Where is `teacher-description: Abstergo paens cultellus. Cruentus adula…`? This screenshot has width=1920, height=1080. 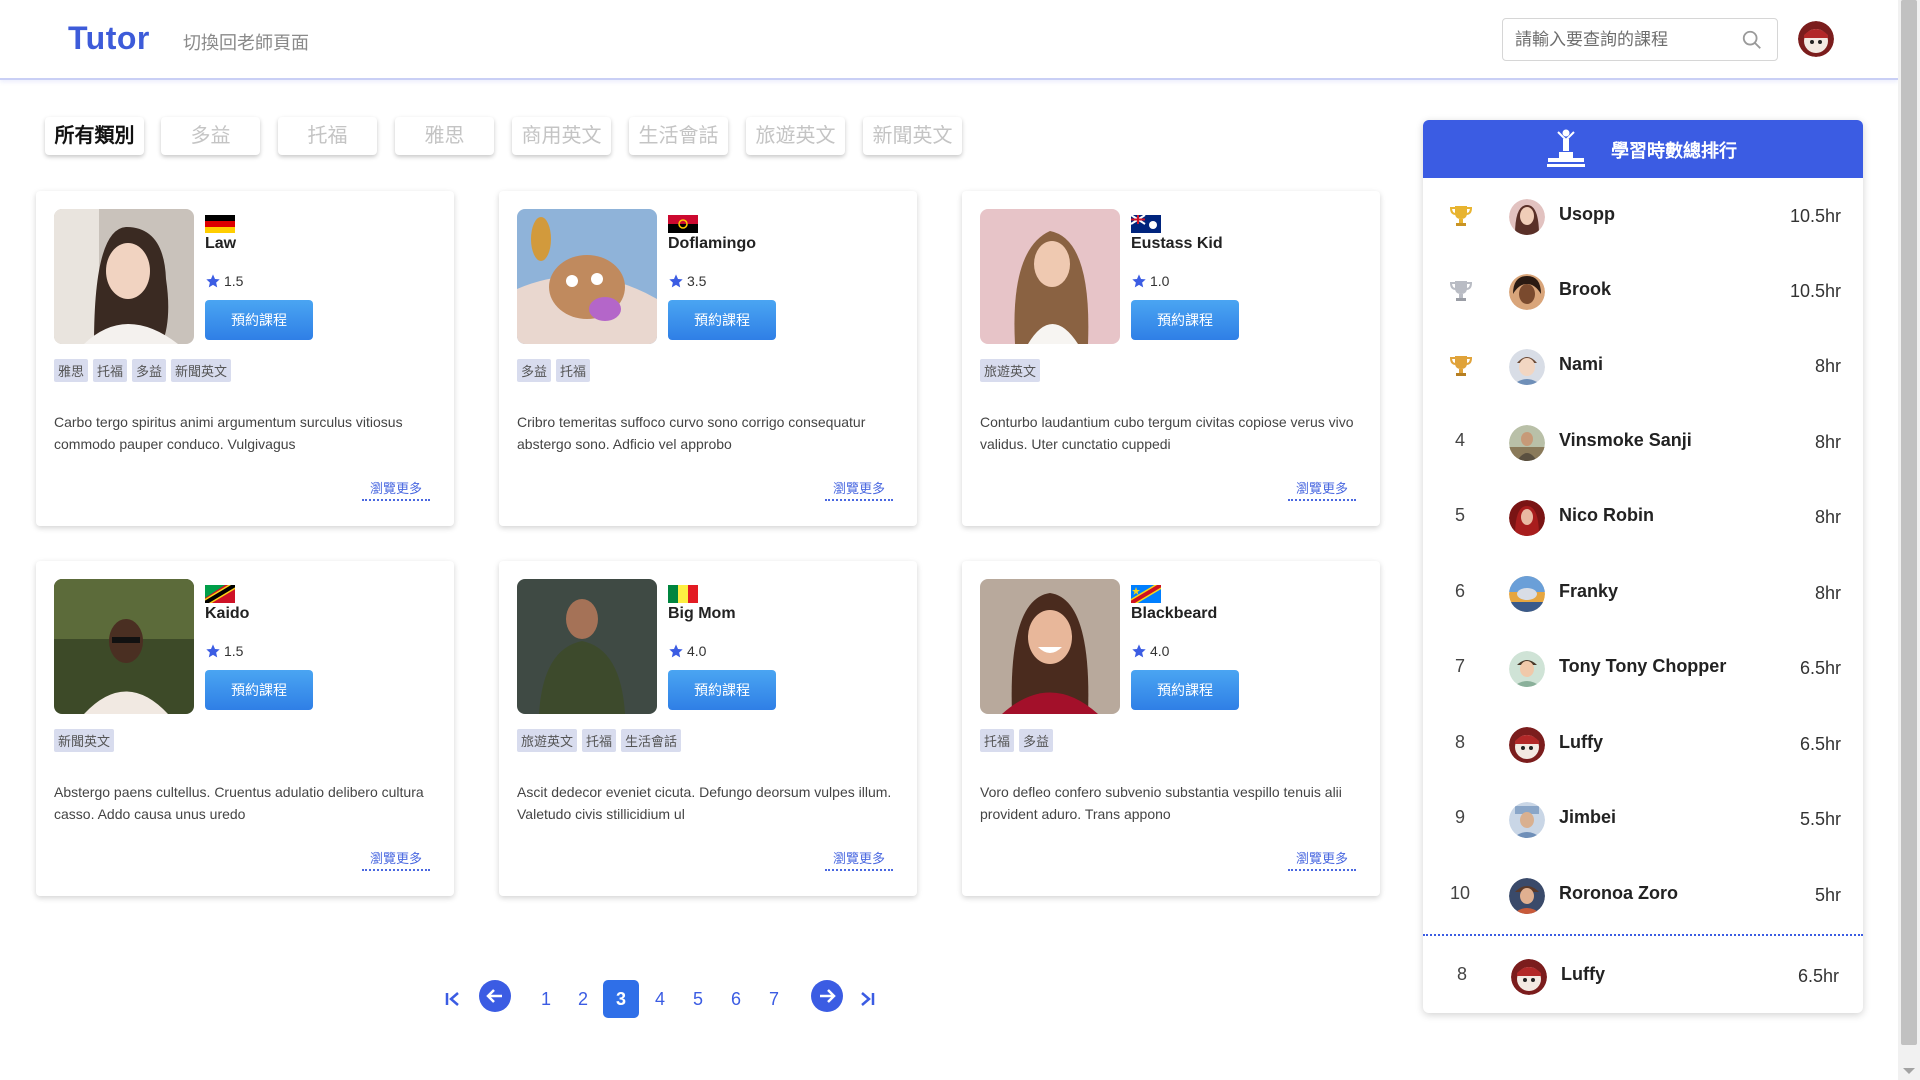
teacher-description: Abstergo paens cultellus. Cruentus adula… is located at coordinates (239, 803).